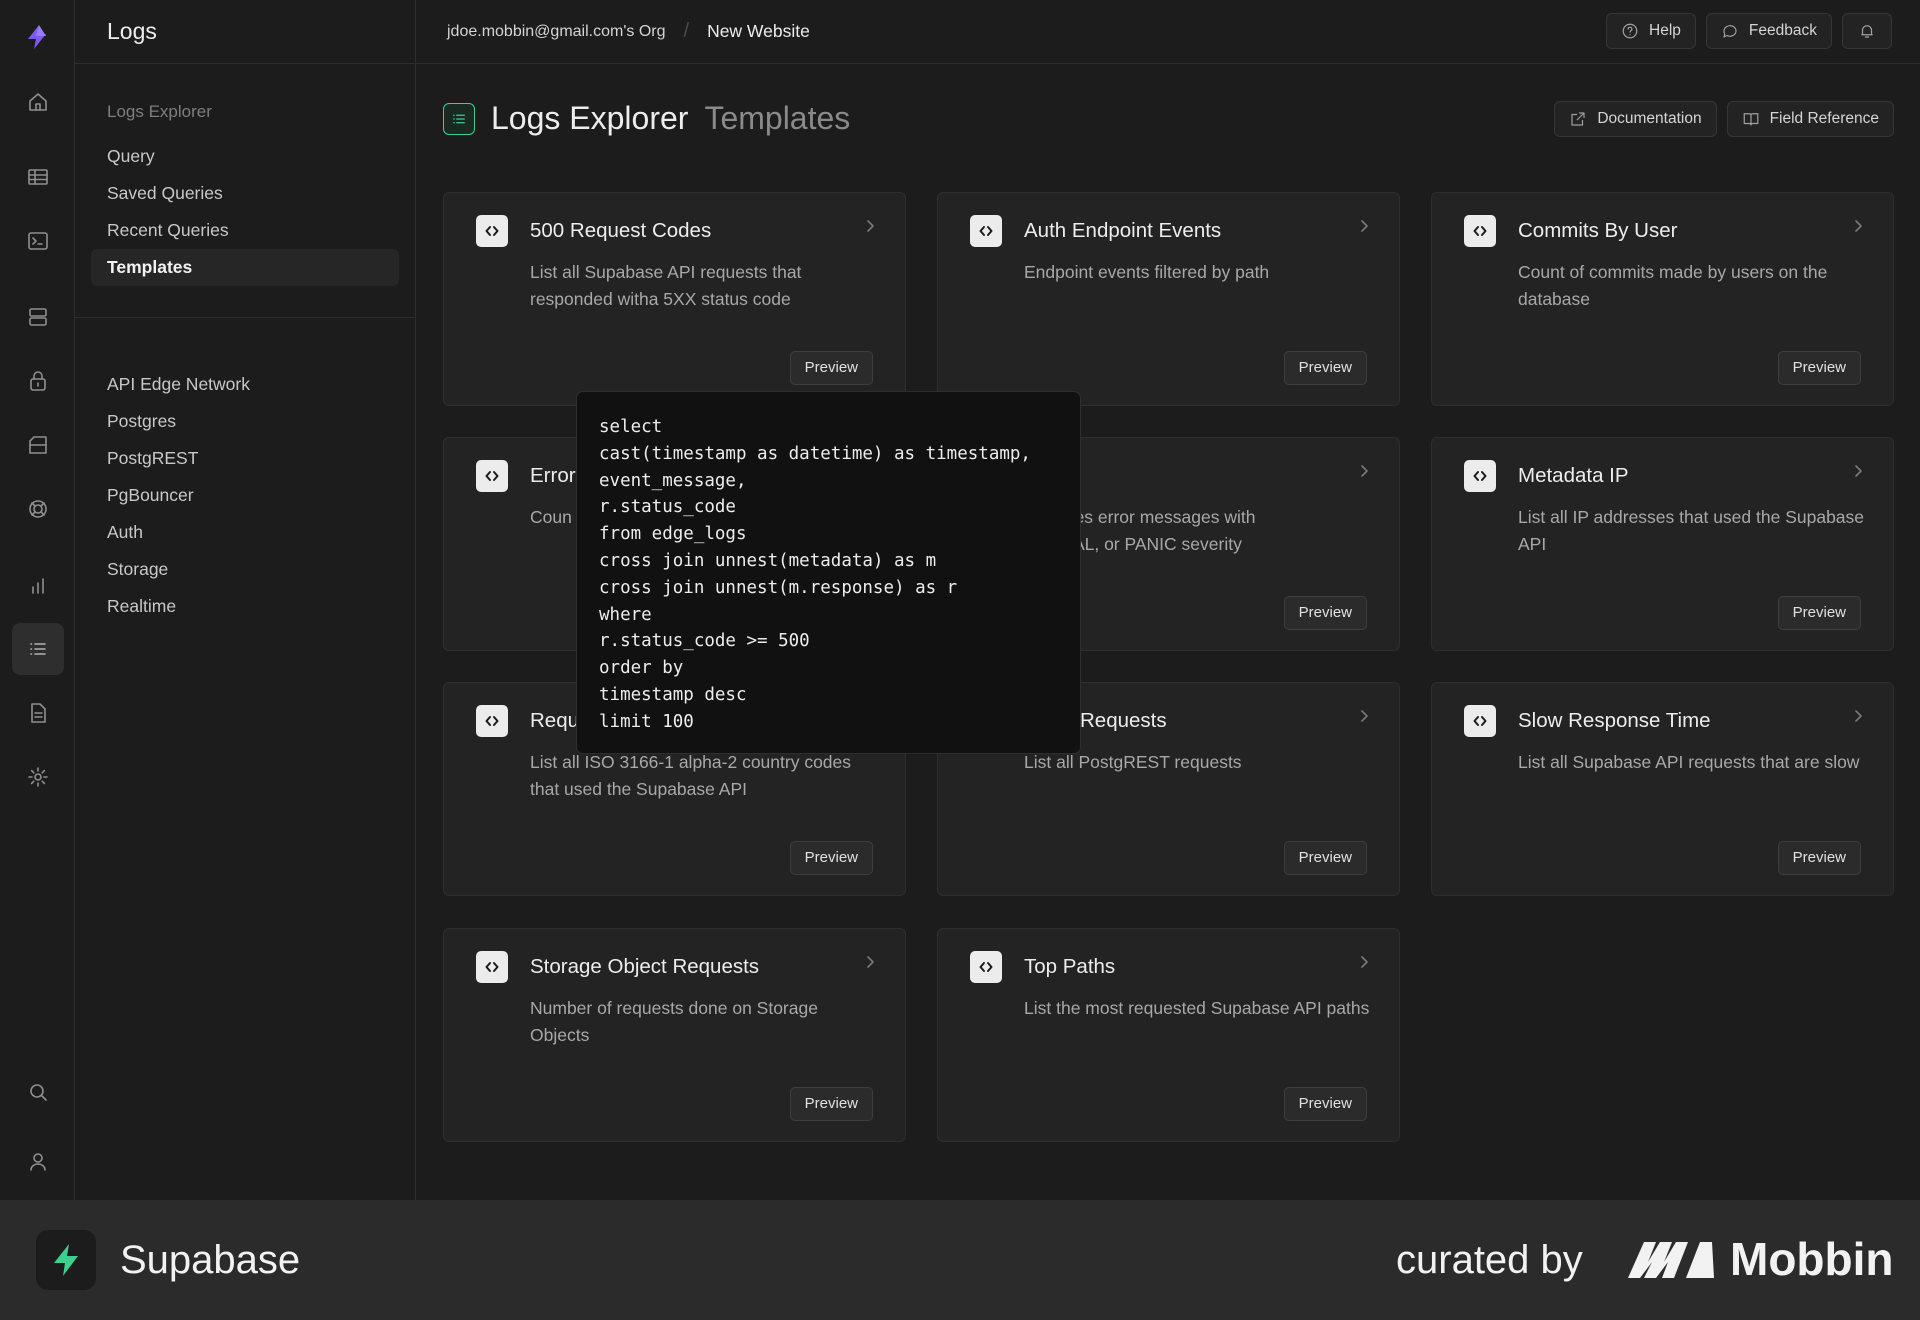 The height and width of the screenshot is (1320, 1920). What do you see at coordinates (38, 177) in the screenshot?
I see `table-icon` at bounding box center [38, 177].